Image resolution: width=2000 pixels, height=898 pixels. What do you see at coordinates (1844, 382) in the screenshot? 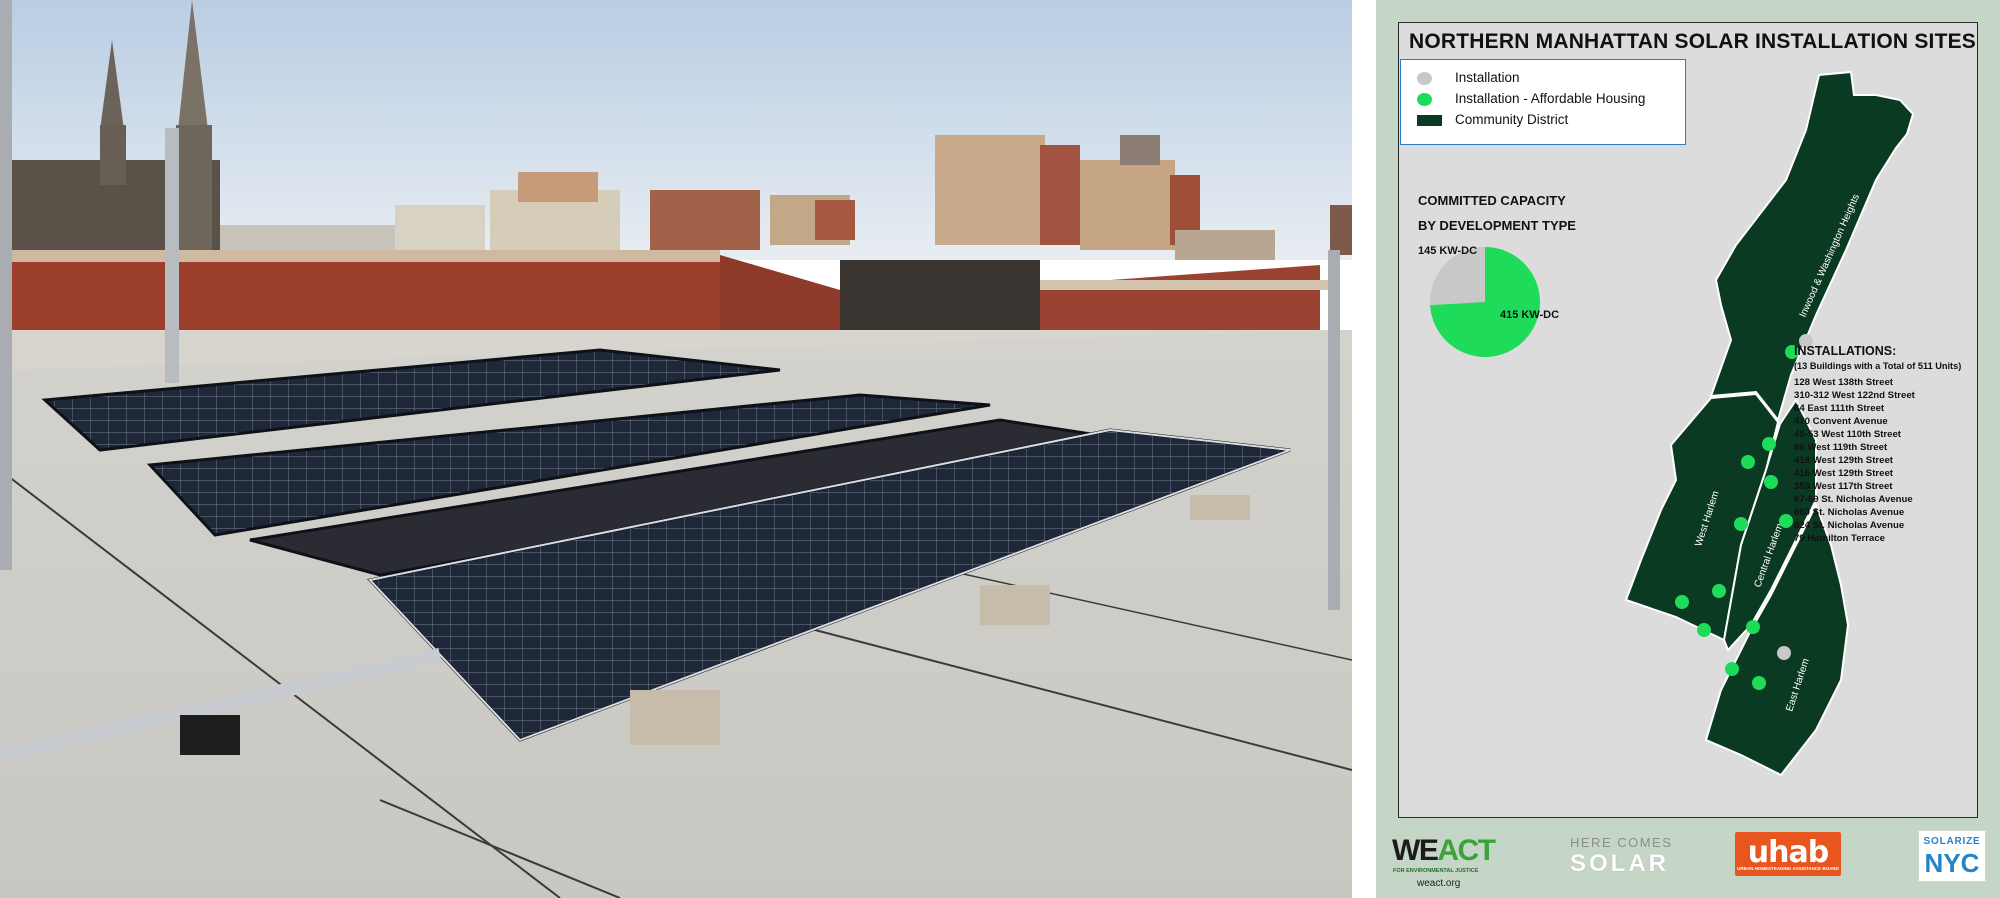
I see `installation-address: 128 West 138th Street` at bounding box center [1844, 382].